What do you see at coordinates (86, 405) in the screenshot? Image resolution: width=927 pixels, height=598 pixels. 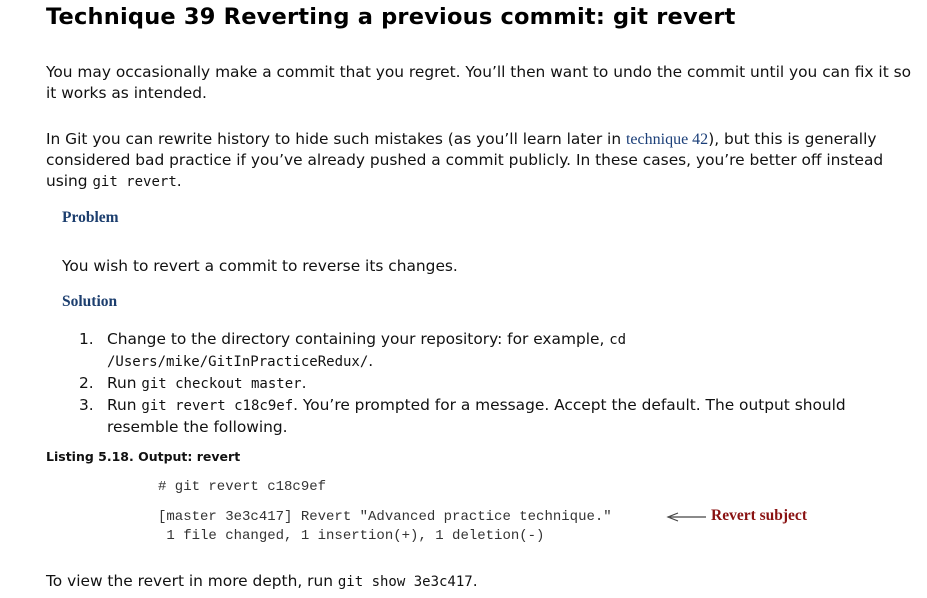 I see `step-number: 3.` at bounding box center [86, 405].